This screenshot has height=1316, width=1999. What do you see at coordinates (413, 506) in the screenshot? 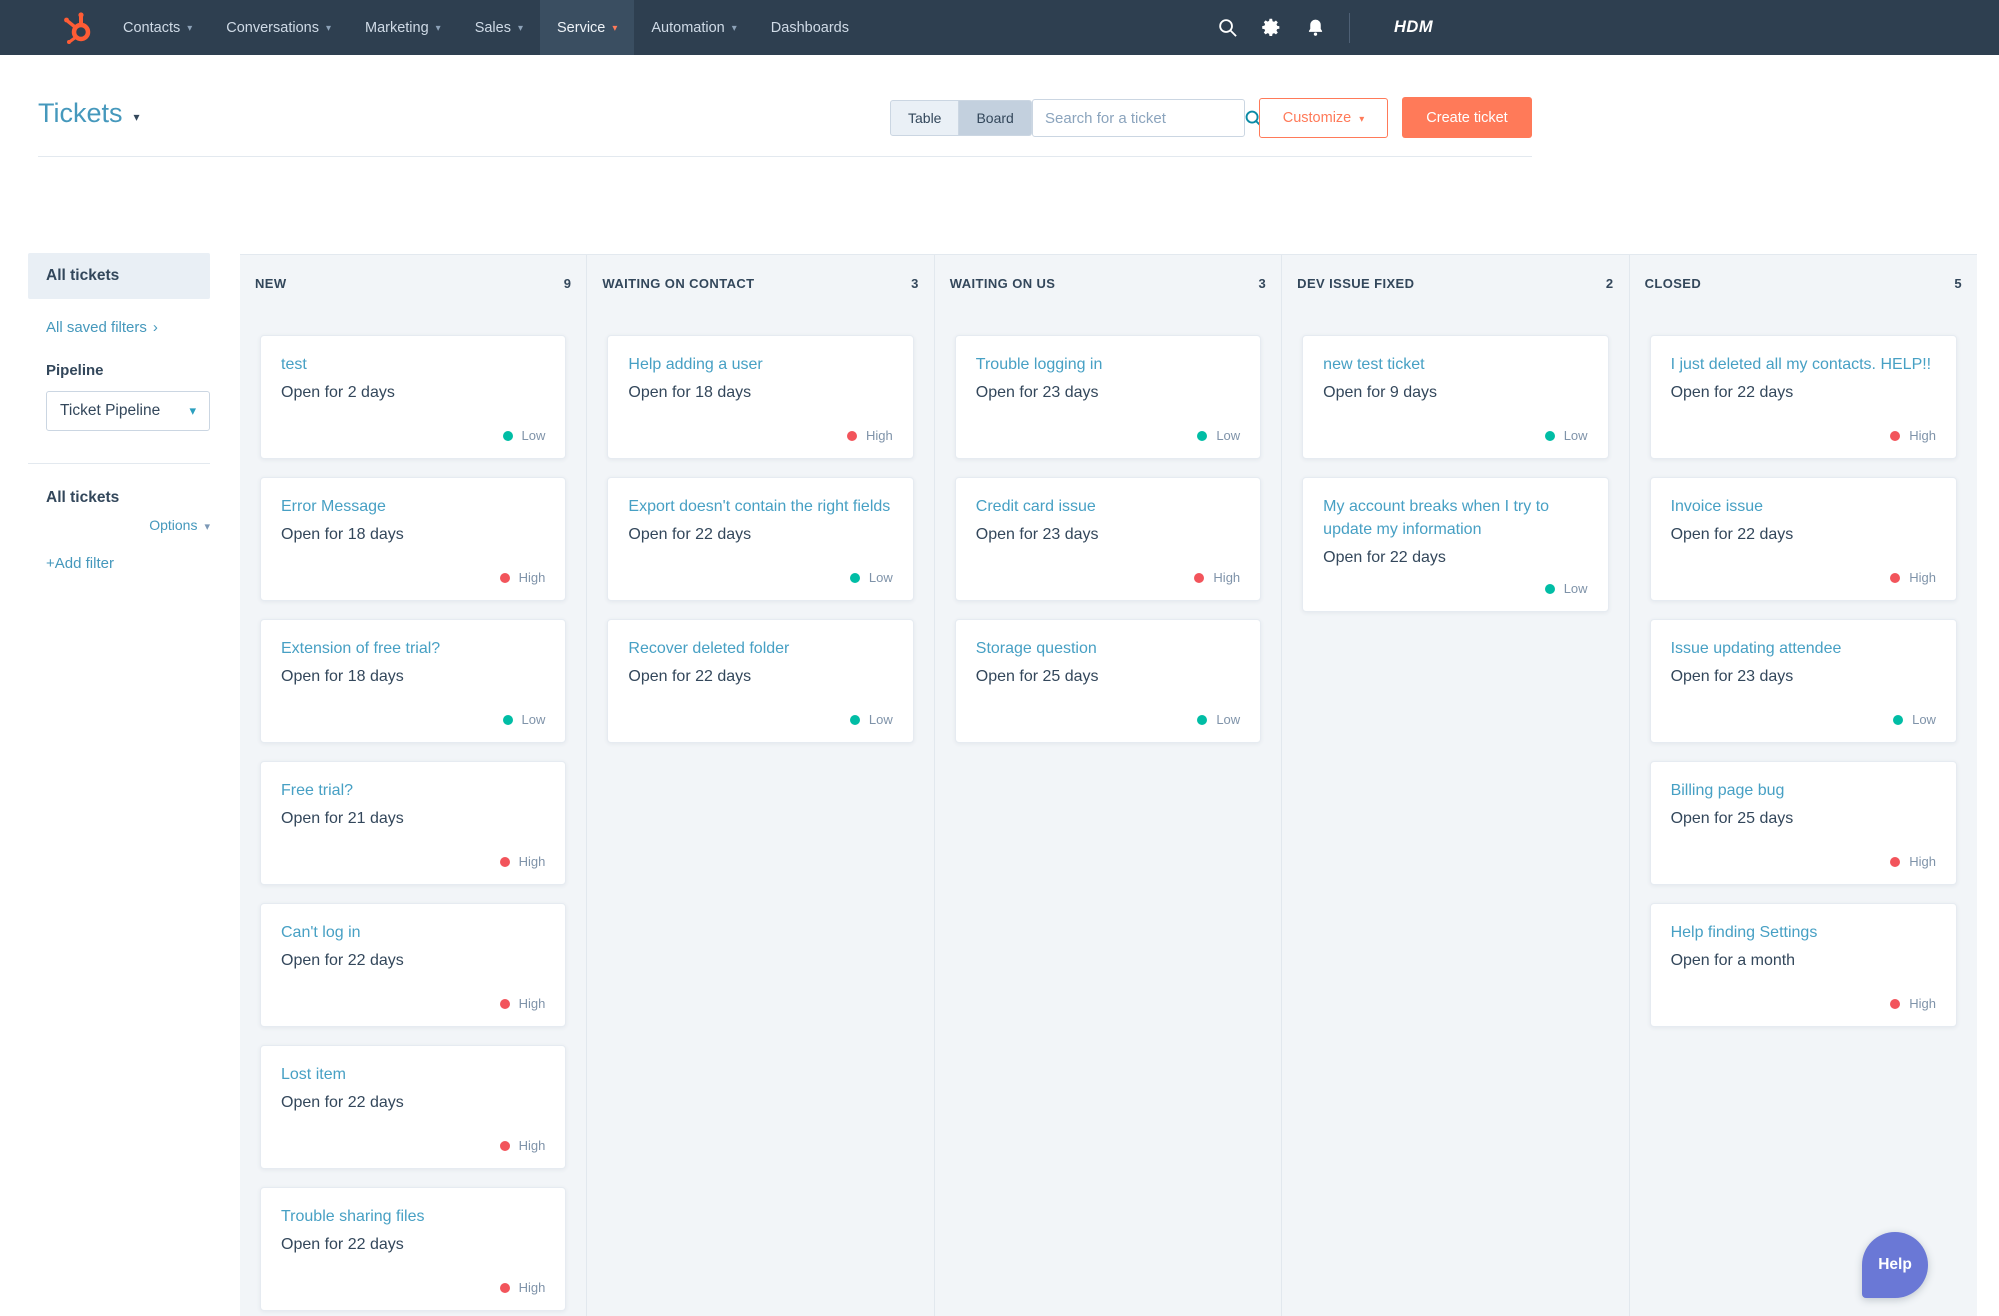
I see `ticket-title-link: Error Message` at bounding box center [413, 506].